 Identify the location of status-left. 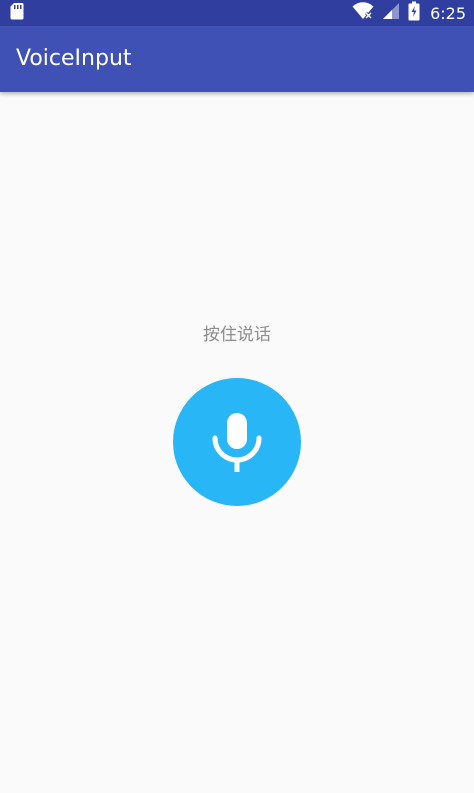
(17, 13).